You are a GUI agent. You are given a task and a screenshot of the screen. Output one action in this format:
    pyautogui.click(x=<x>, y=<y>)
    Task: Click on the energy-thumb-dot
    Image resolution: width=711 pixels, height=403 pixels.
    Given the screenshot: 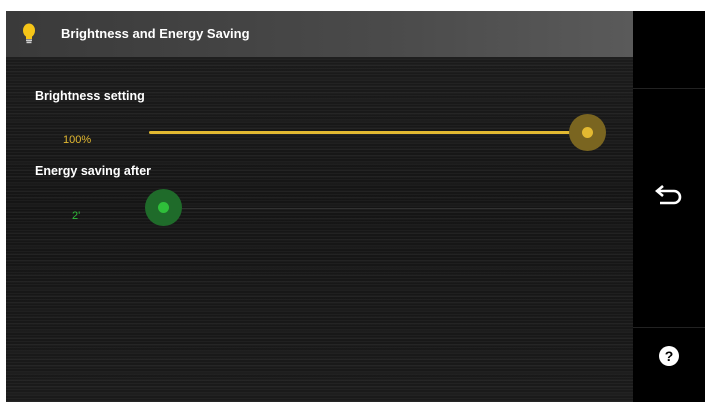 What is the action you would take?
    pyautogui.click(x=163, y=207)
    